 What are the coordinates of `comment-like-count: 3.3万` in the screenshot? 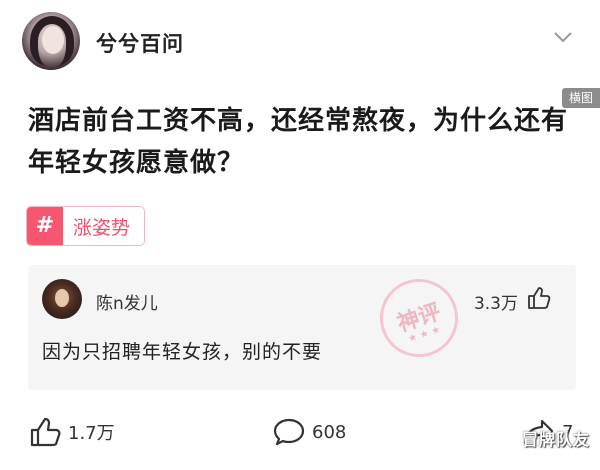 It's located at (495, 304).